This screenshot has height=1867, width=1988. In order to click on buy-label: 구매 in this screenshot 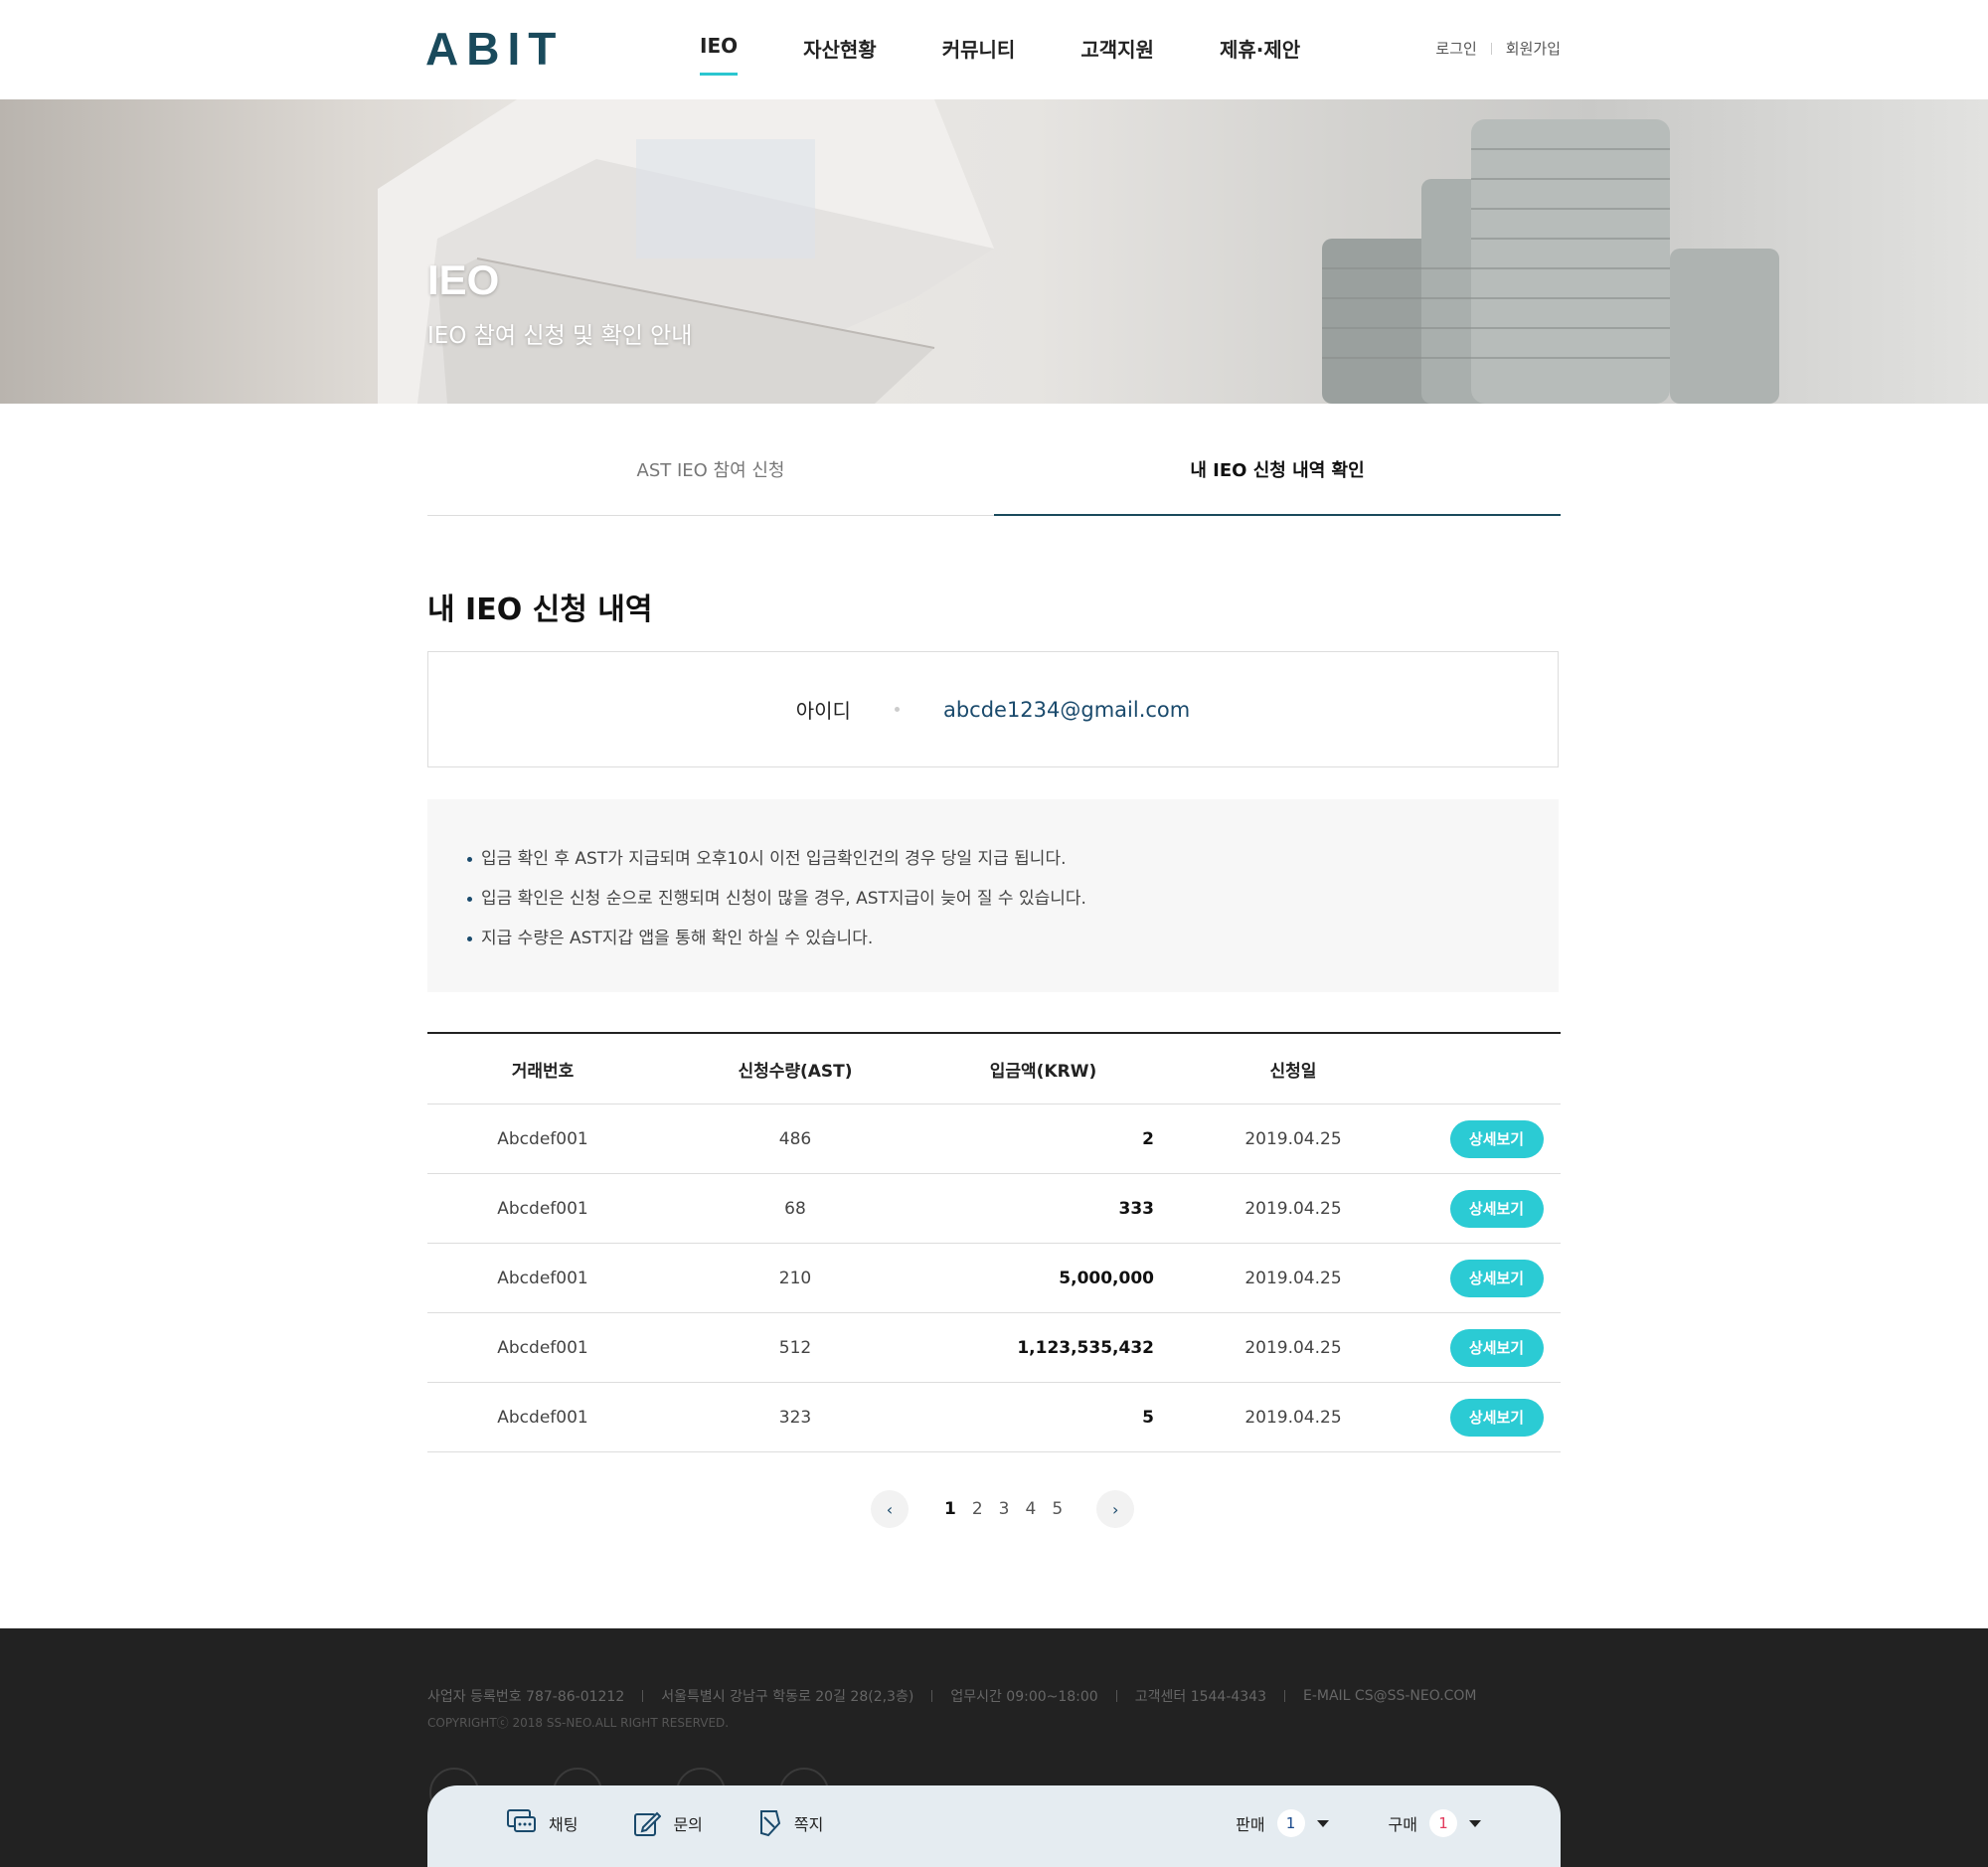, I will do `click(1402, 1824)`.